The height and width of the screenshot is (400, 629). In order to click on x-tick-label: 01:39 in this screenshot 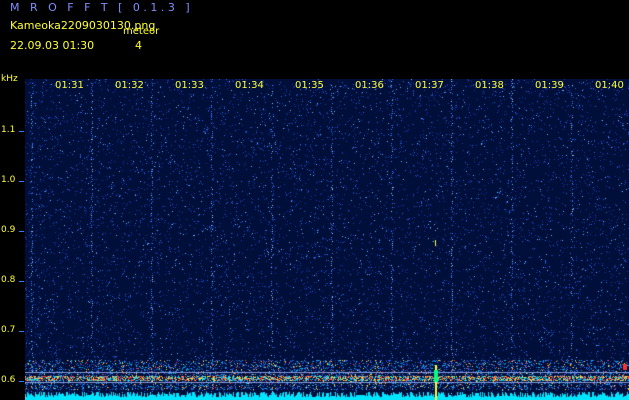, I will do `click(549, 85)`.